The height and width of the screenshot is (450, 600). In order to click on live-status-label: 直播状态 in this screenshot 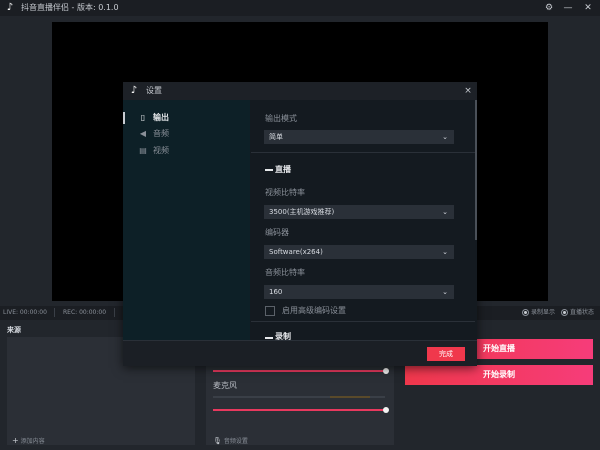, I will do `click(582, 312)`.